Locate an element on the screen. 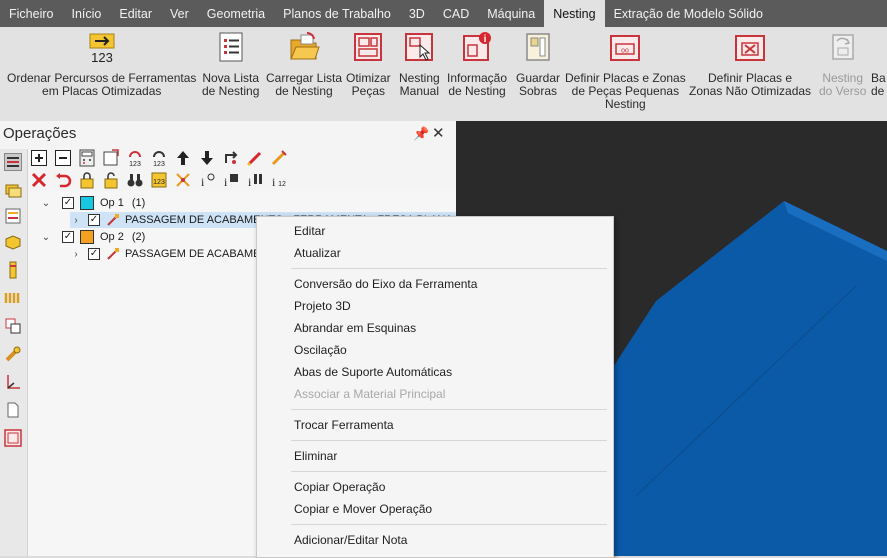  info-tools-icon: i is located at coordinates (255, 180).